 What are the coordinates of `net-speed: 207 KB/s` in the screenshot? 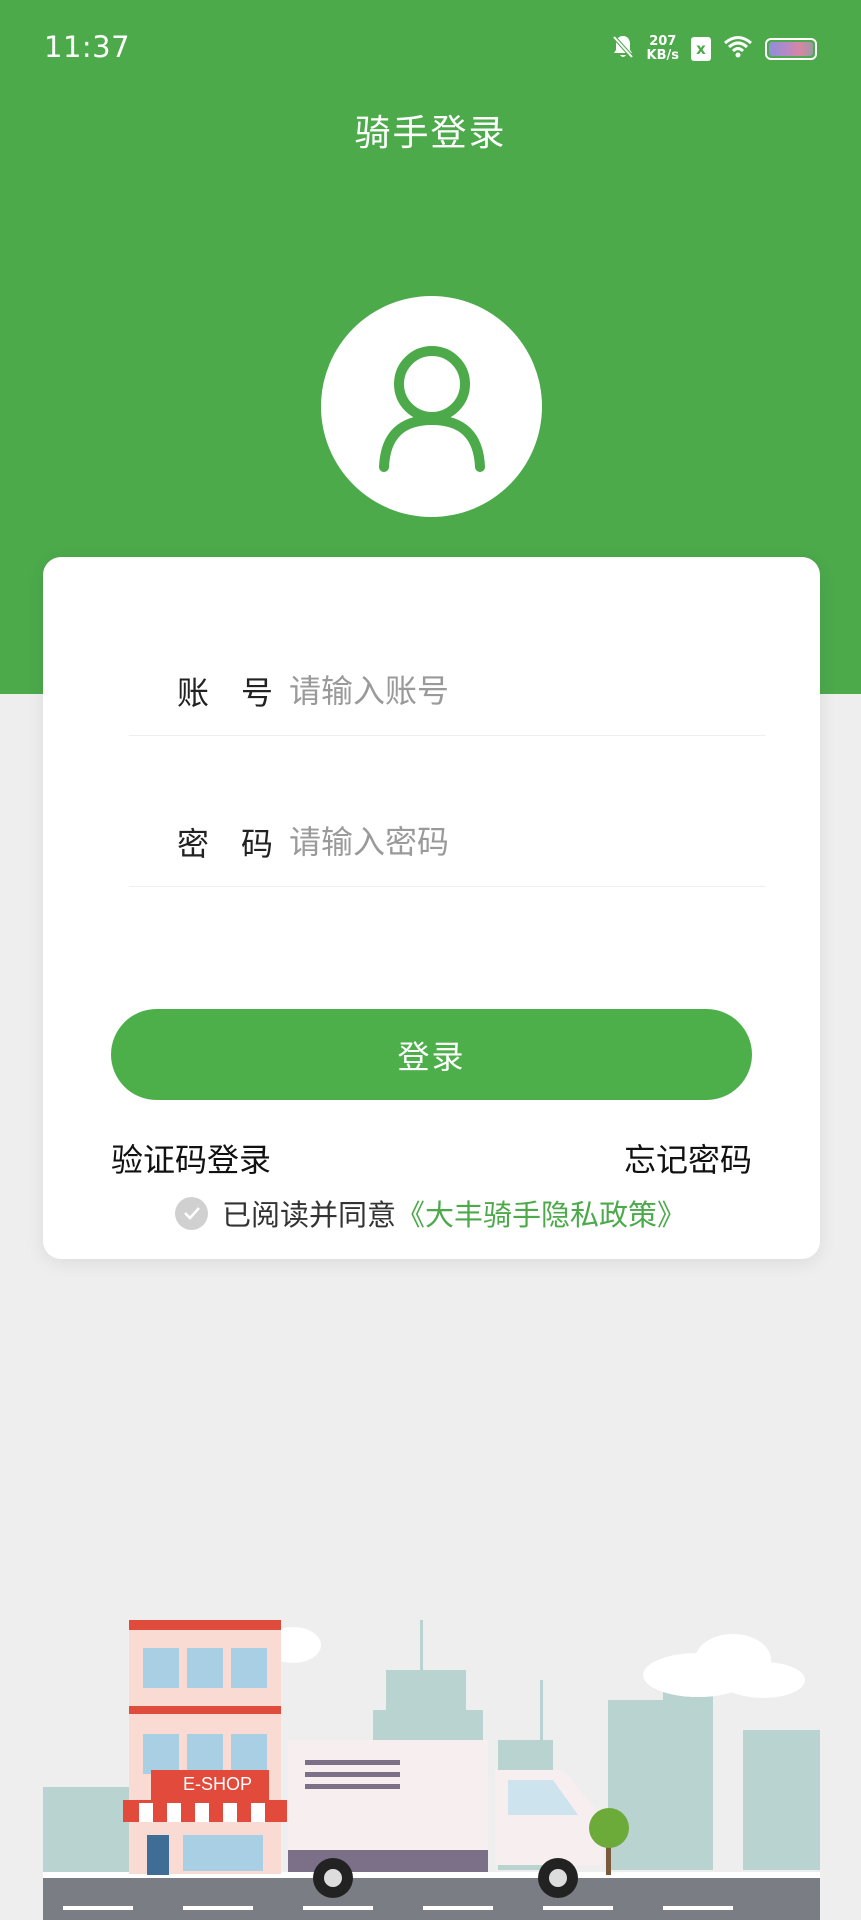 It's located at (663, 49).